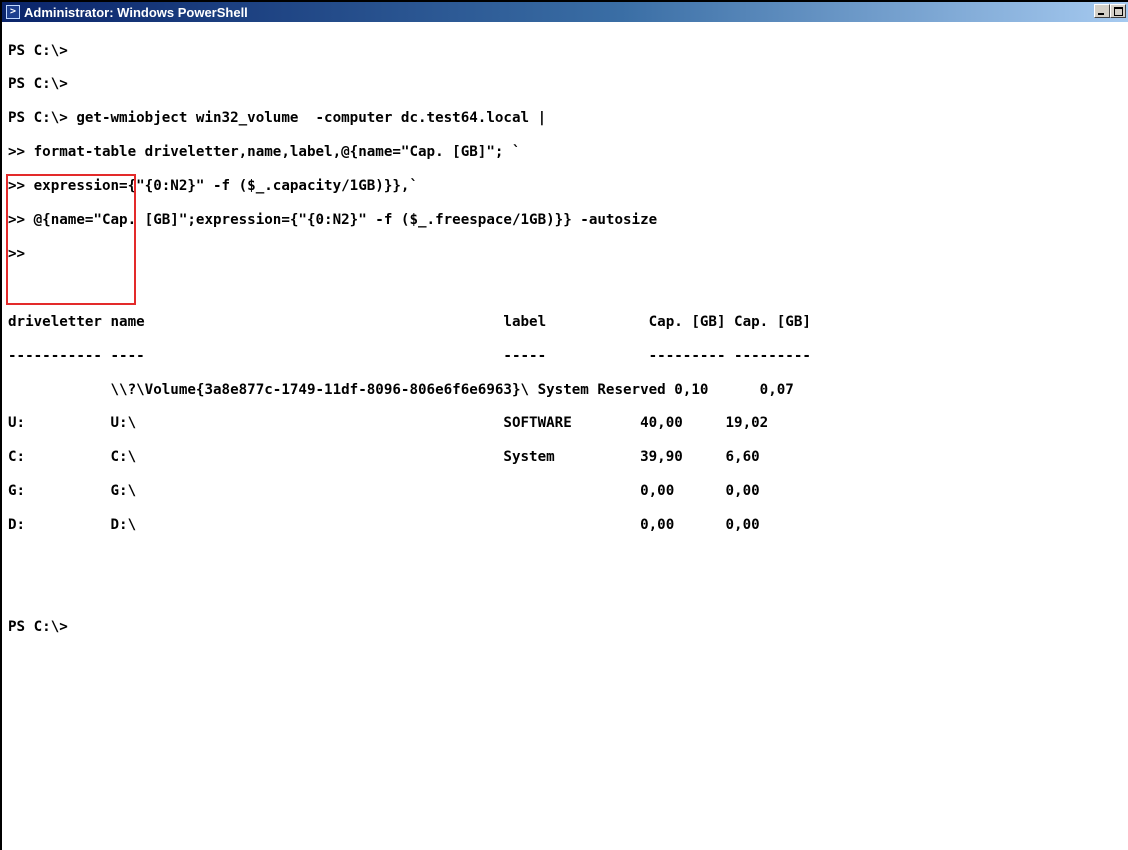  What do you see at coordinates (1102, 11) in the screenshot?
I see `minimize-button` at bounding box center [1102, 11].